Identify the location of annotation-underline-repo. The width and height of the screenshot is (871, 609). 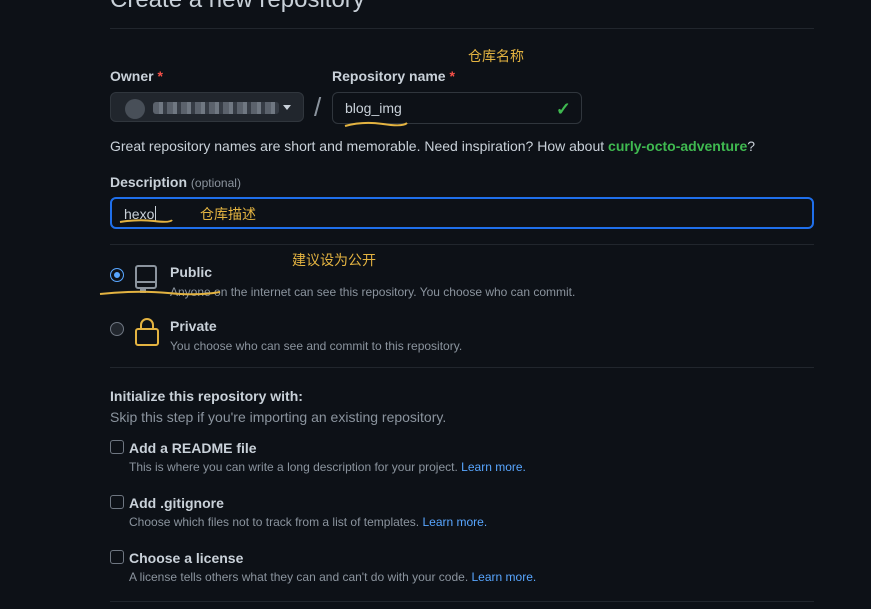
(376, 124).